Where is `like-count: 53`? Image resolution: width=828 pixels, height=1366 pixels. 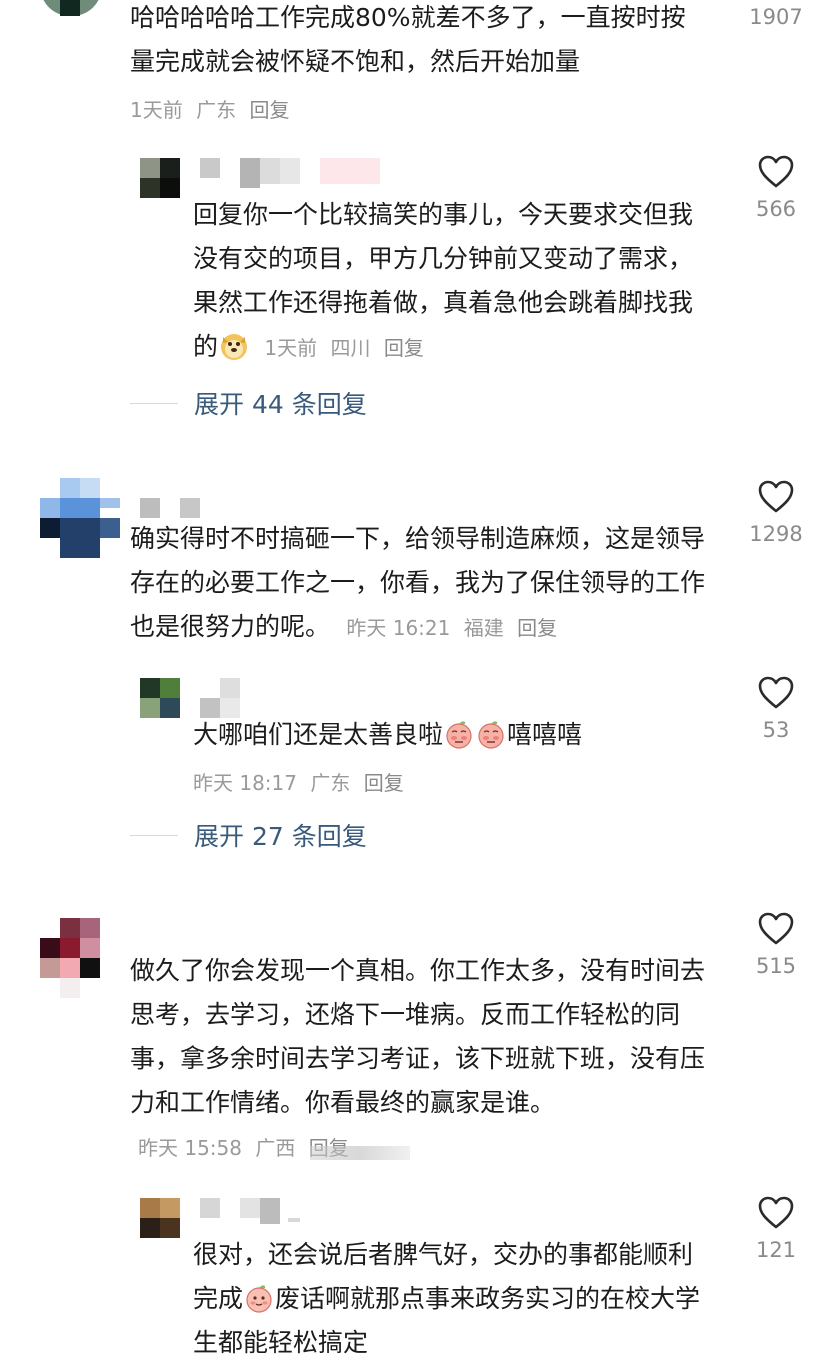 like-count: 53 is located at coordinates (776, 730).